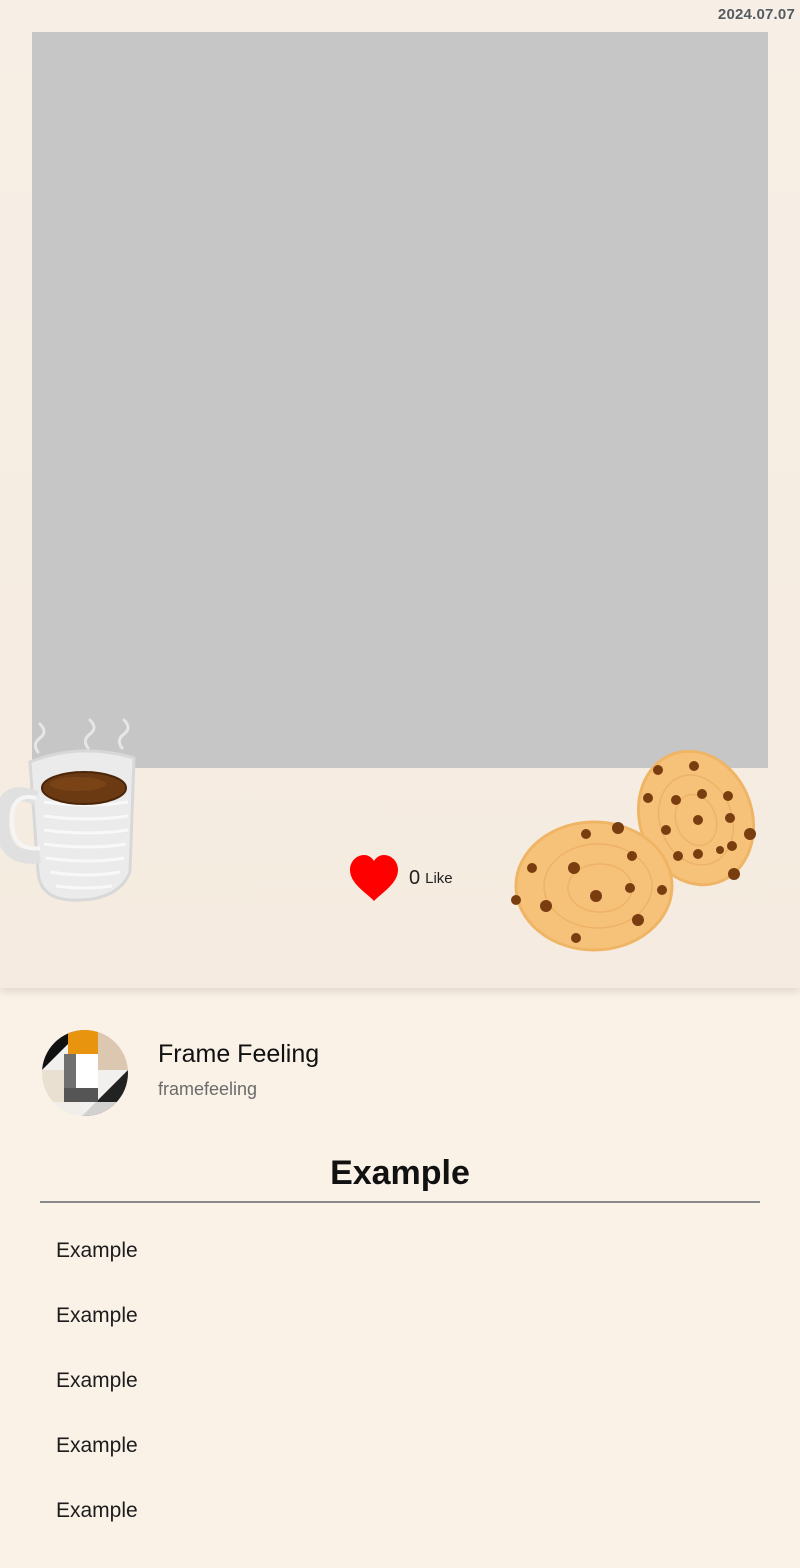 This screenshot has width=800, height=1568. I want to click on heart-icon, so click(374, 878).